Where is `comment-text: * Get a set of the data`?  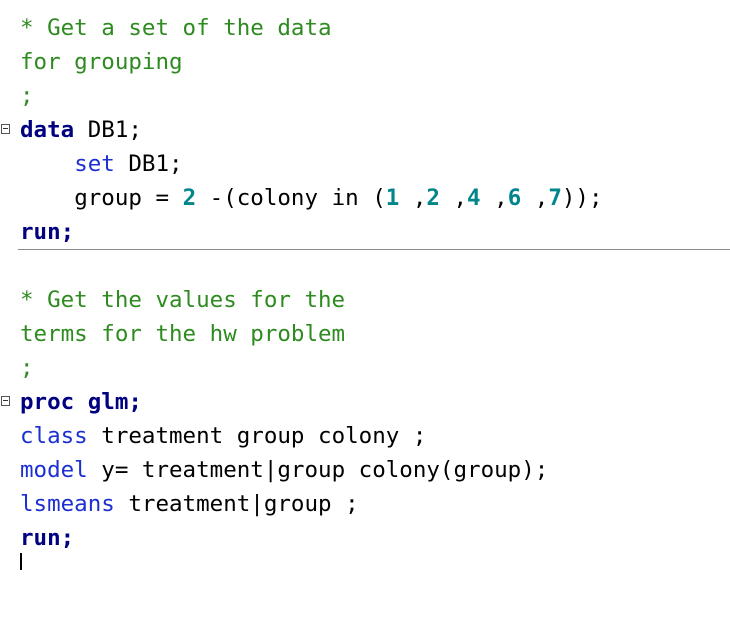
comment-text: * Get a set of the data is located at coordinates (176, 28).